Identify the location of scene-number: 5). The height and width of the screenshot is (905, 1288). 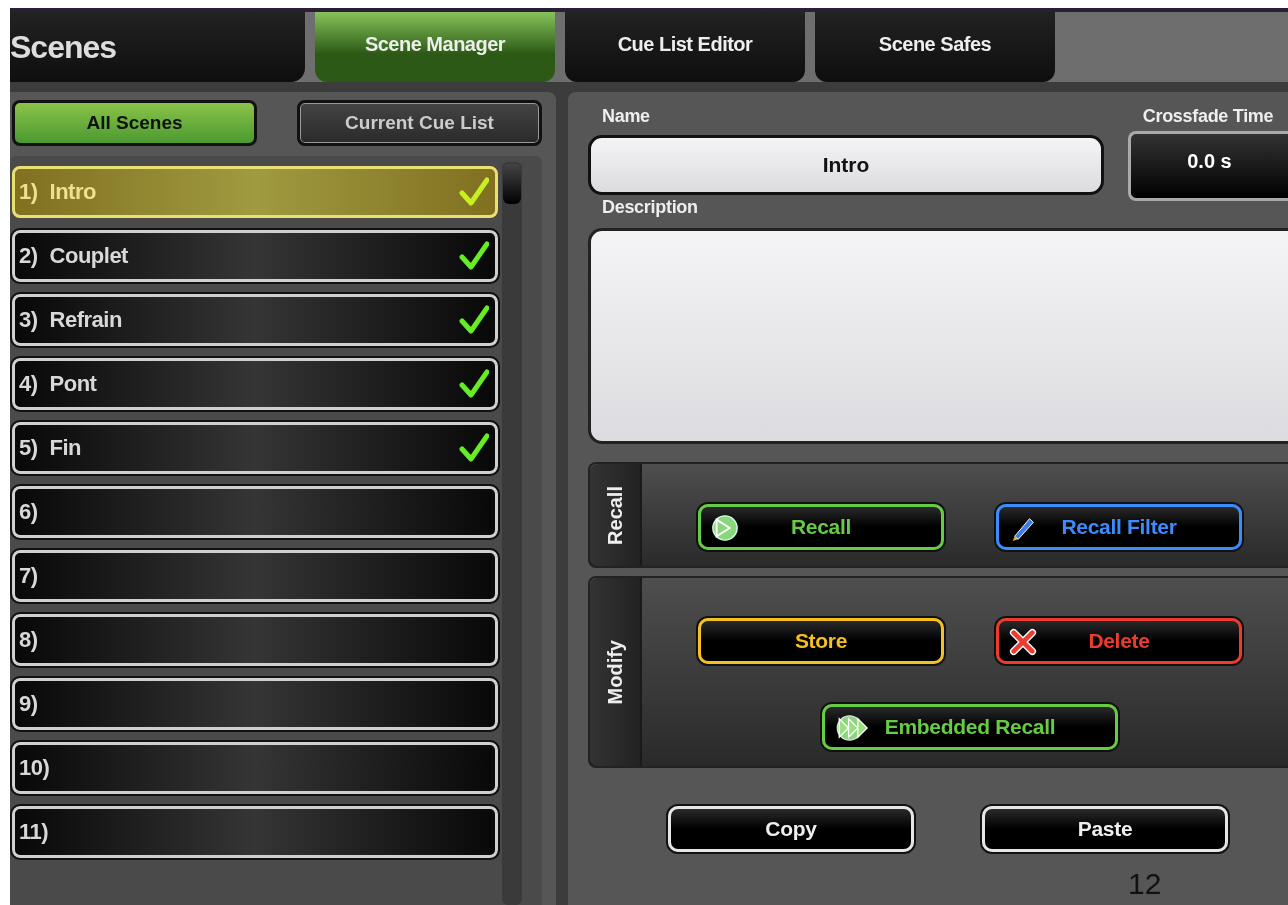
(28, 448).